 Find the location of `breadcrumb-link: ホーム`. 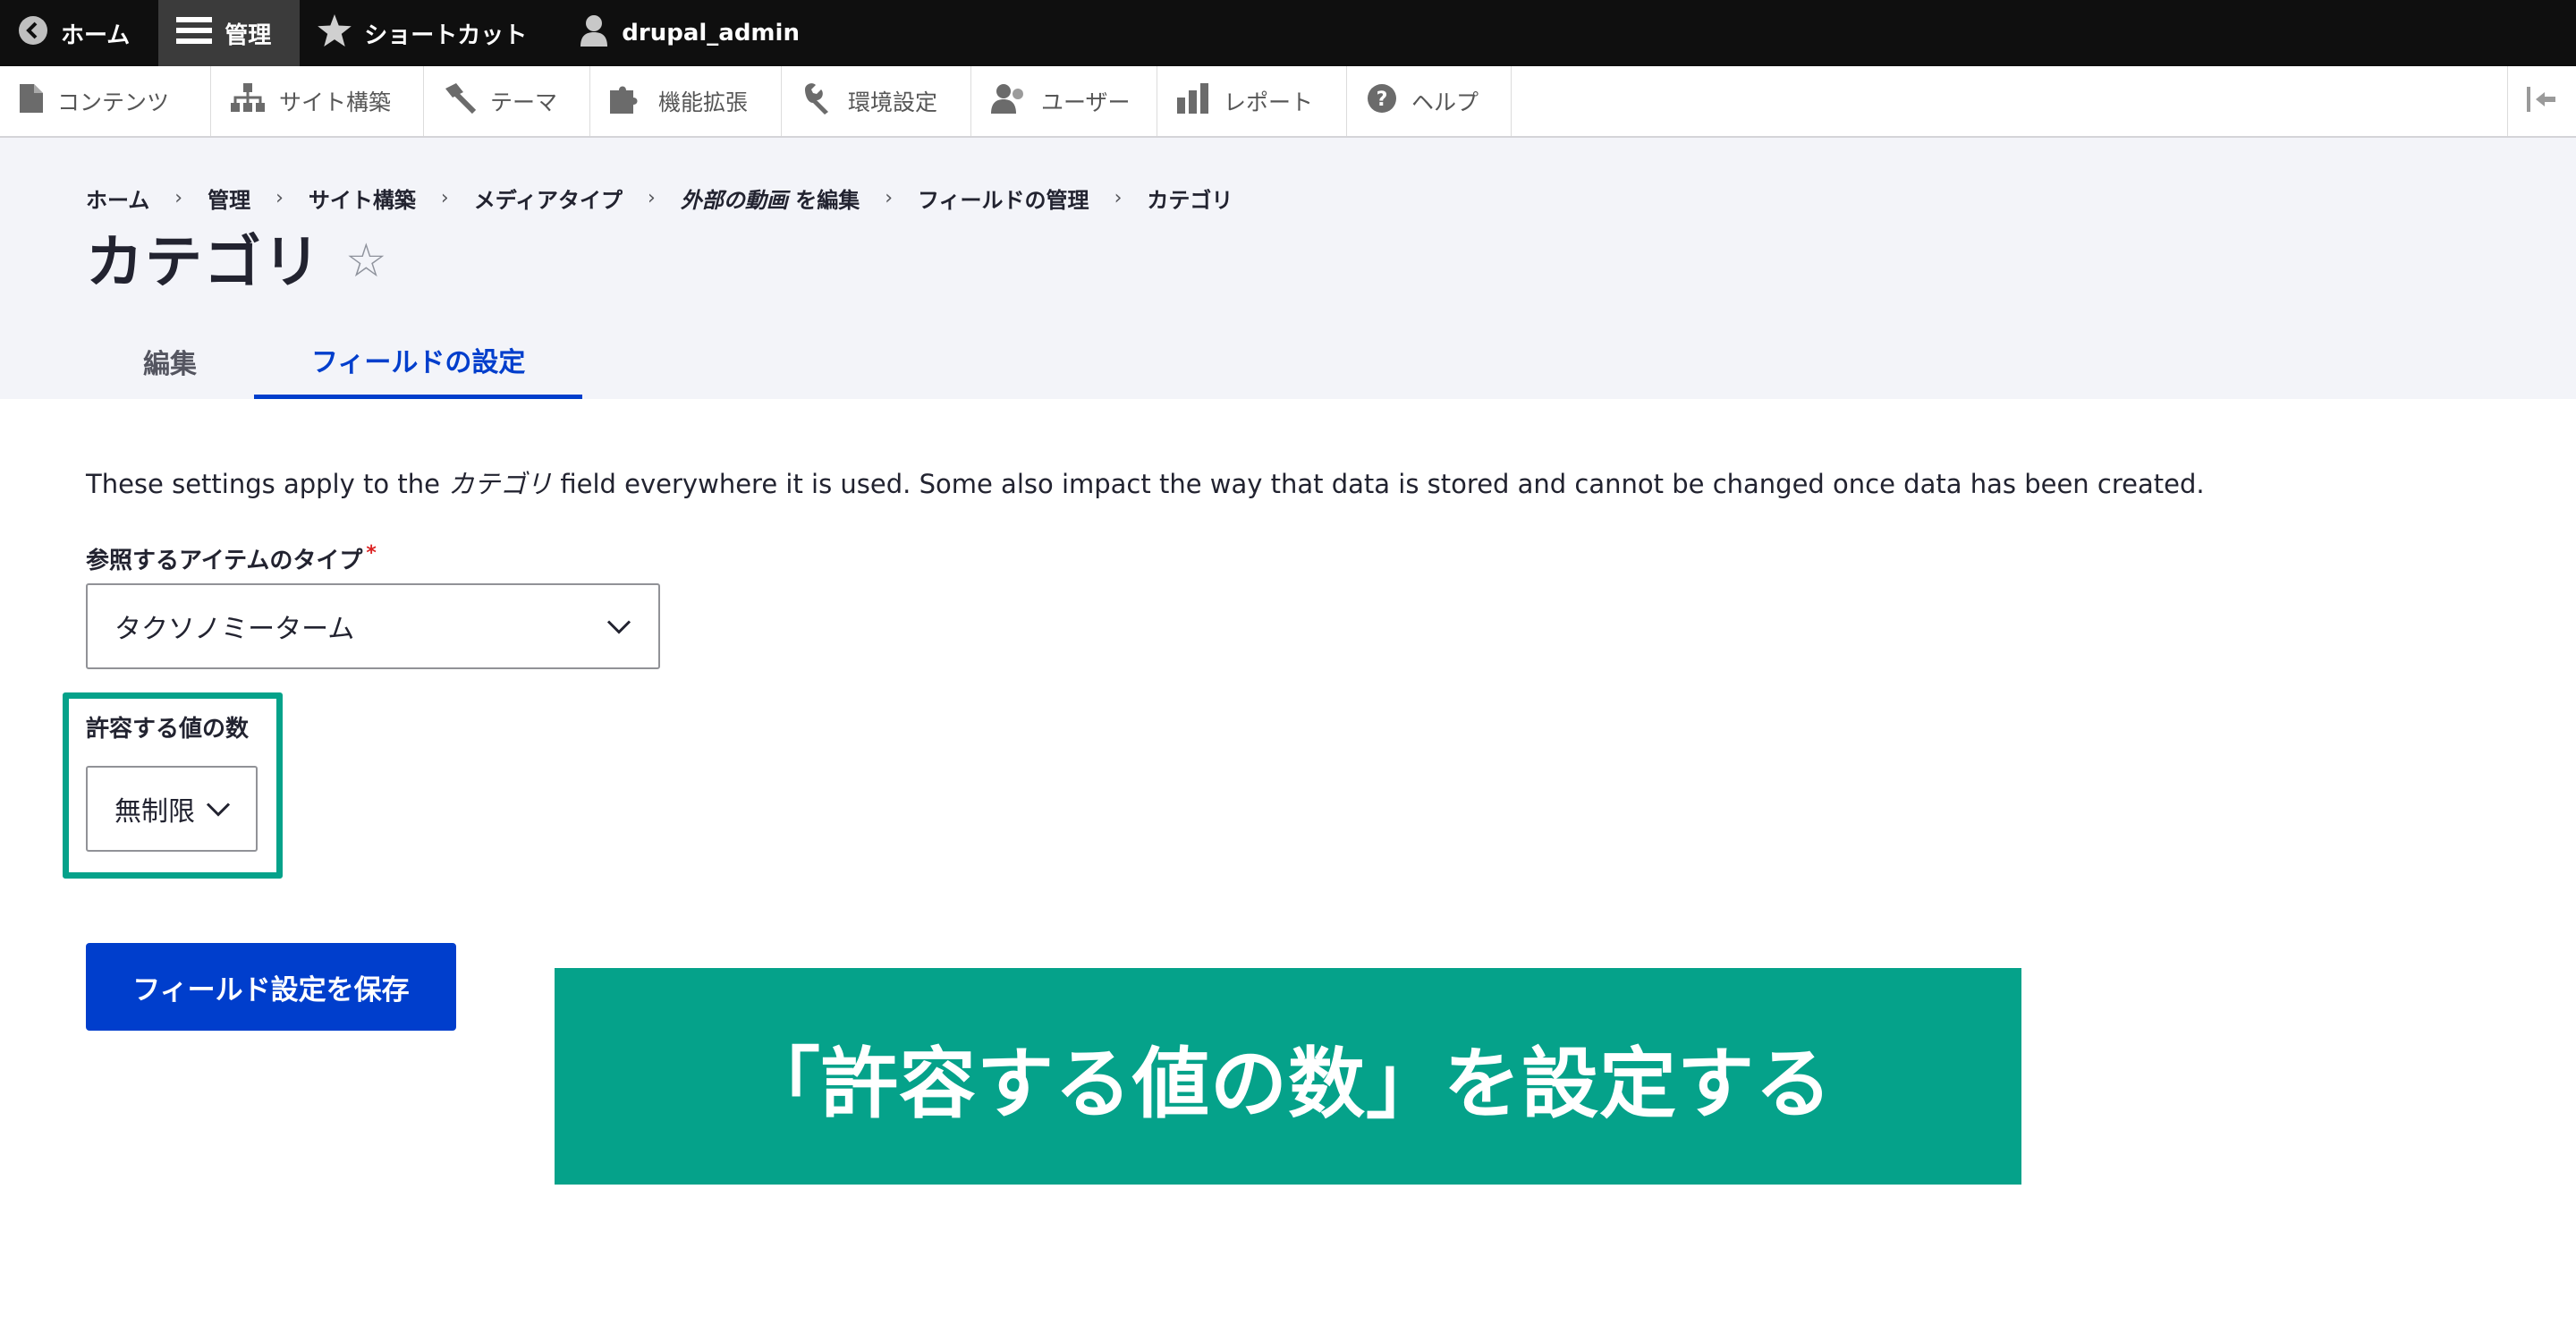

breadcrumb-link: ホーム is located at coordinates (117, 199).